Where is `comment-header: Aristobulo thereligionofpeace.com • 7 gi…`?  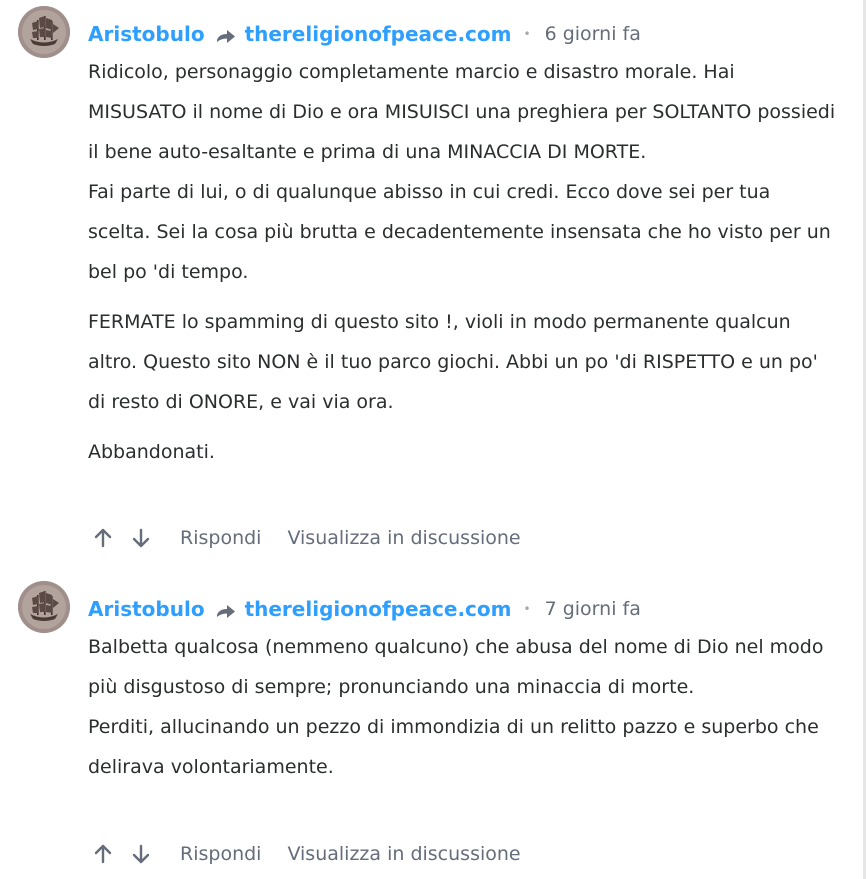 comment-header: Aristobulo thereligionofpeace.com • 7 gi… is located at coordinates (364, 609).